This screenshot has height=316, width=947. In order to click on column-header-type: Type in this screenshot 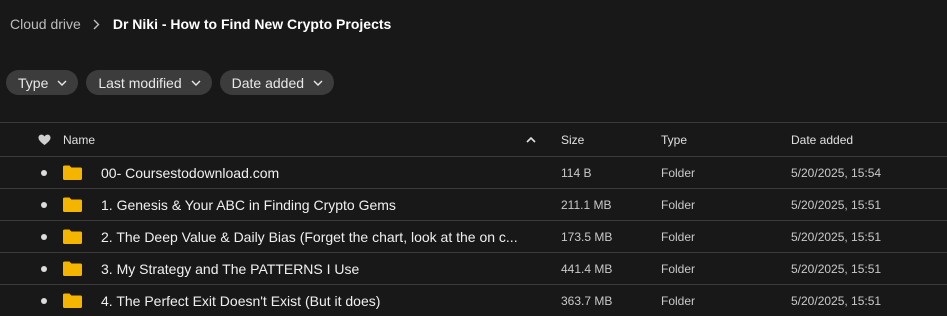, I will do `click(674, 139)`.